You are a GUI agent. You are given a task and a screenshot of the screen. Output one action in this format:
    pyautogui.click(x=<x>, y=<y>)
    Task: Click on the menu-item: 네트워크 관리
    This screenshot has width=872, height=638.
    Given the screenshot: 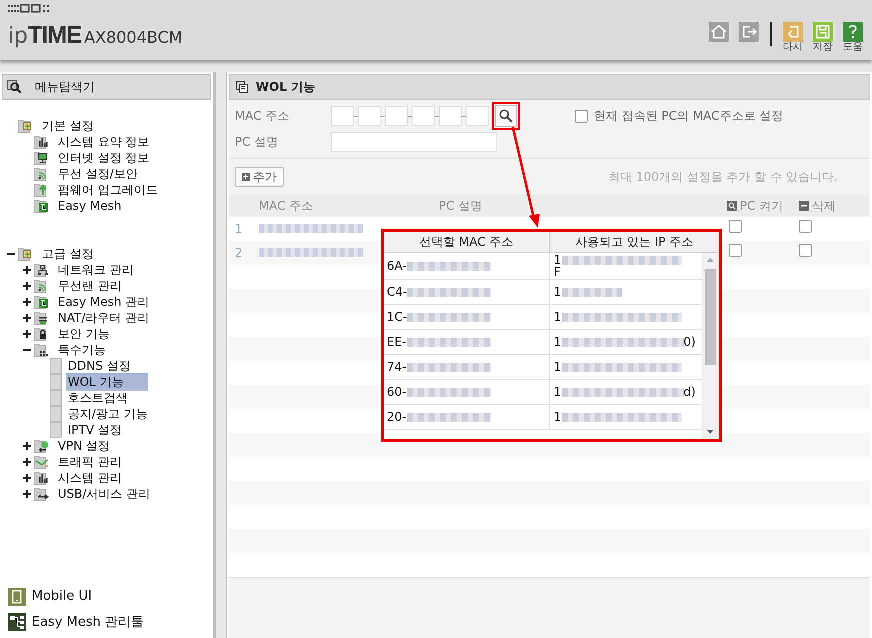 What is the action you would take?
    pyautogui.click(x=96, y=270)
    